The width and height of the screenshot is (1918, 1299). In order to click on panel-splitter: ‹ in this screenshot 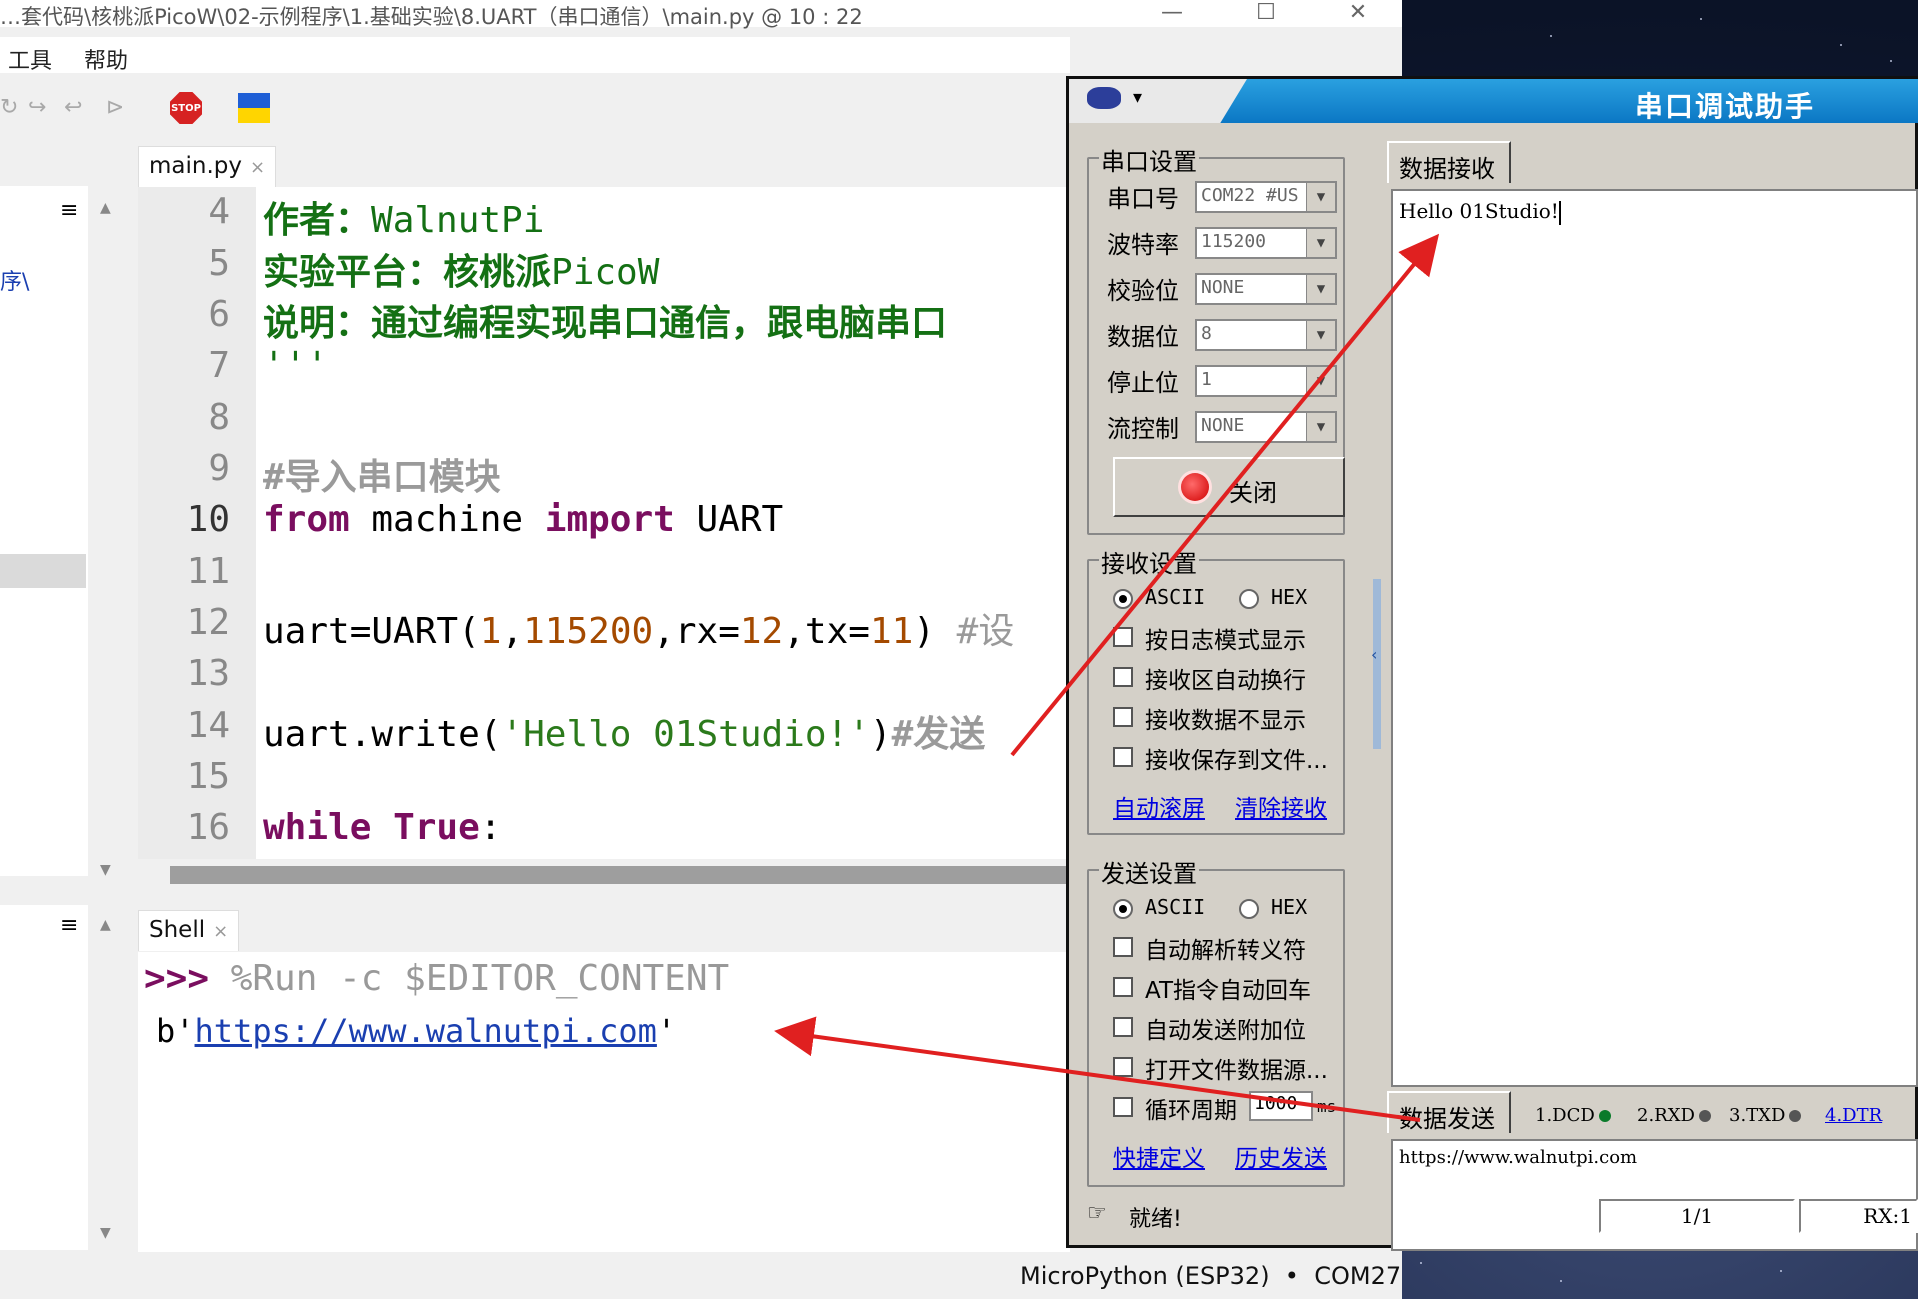, I will do `click(1376, 664)`.